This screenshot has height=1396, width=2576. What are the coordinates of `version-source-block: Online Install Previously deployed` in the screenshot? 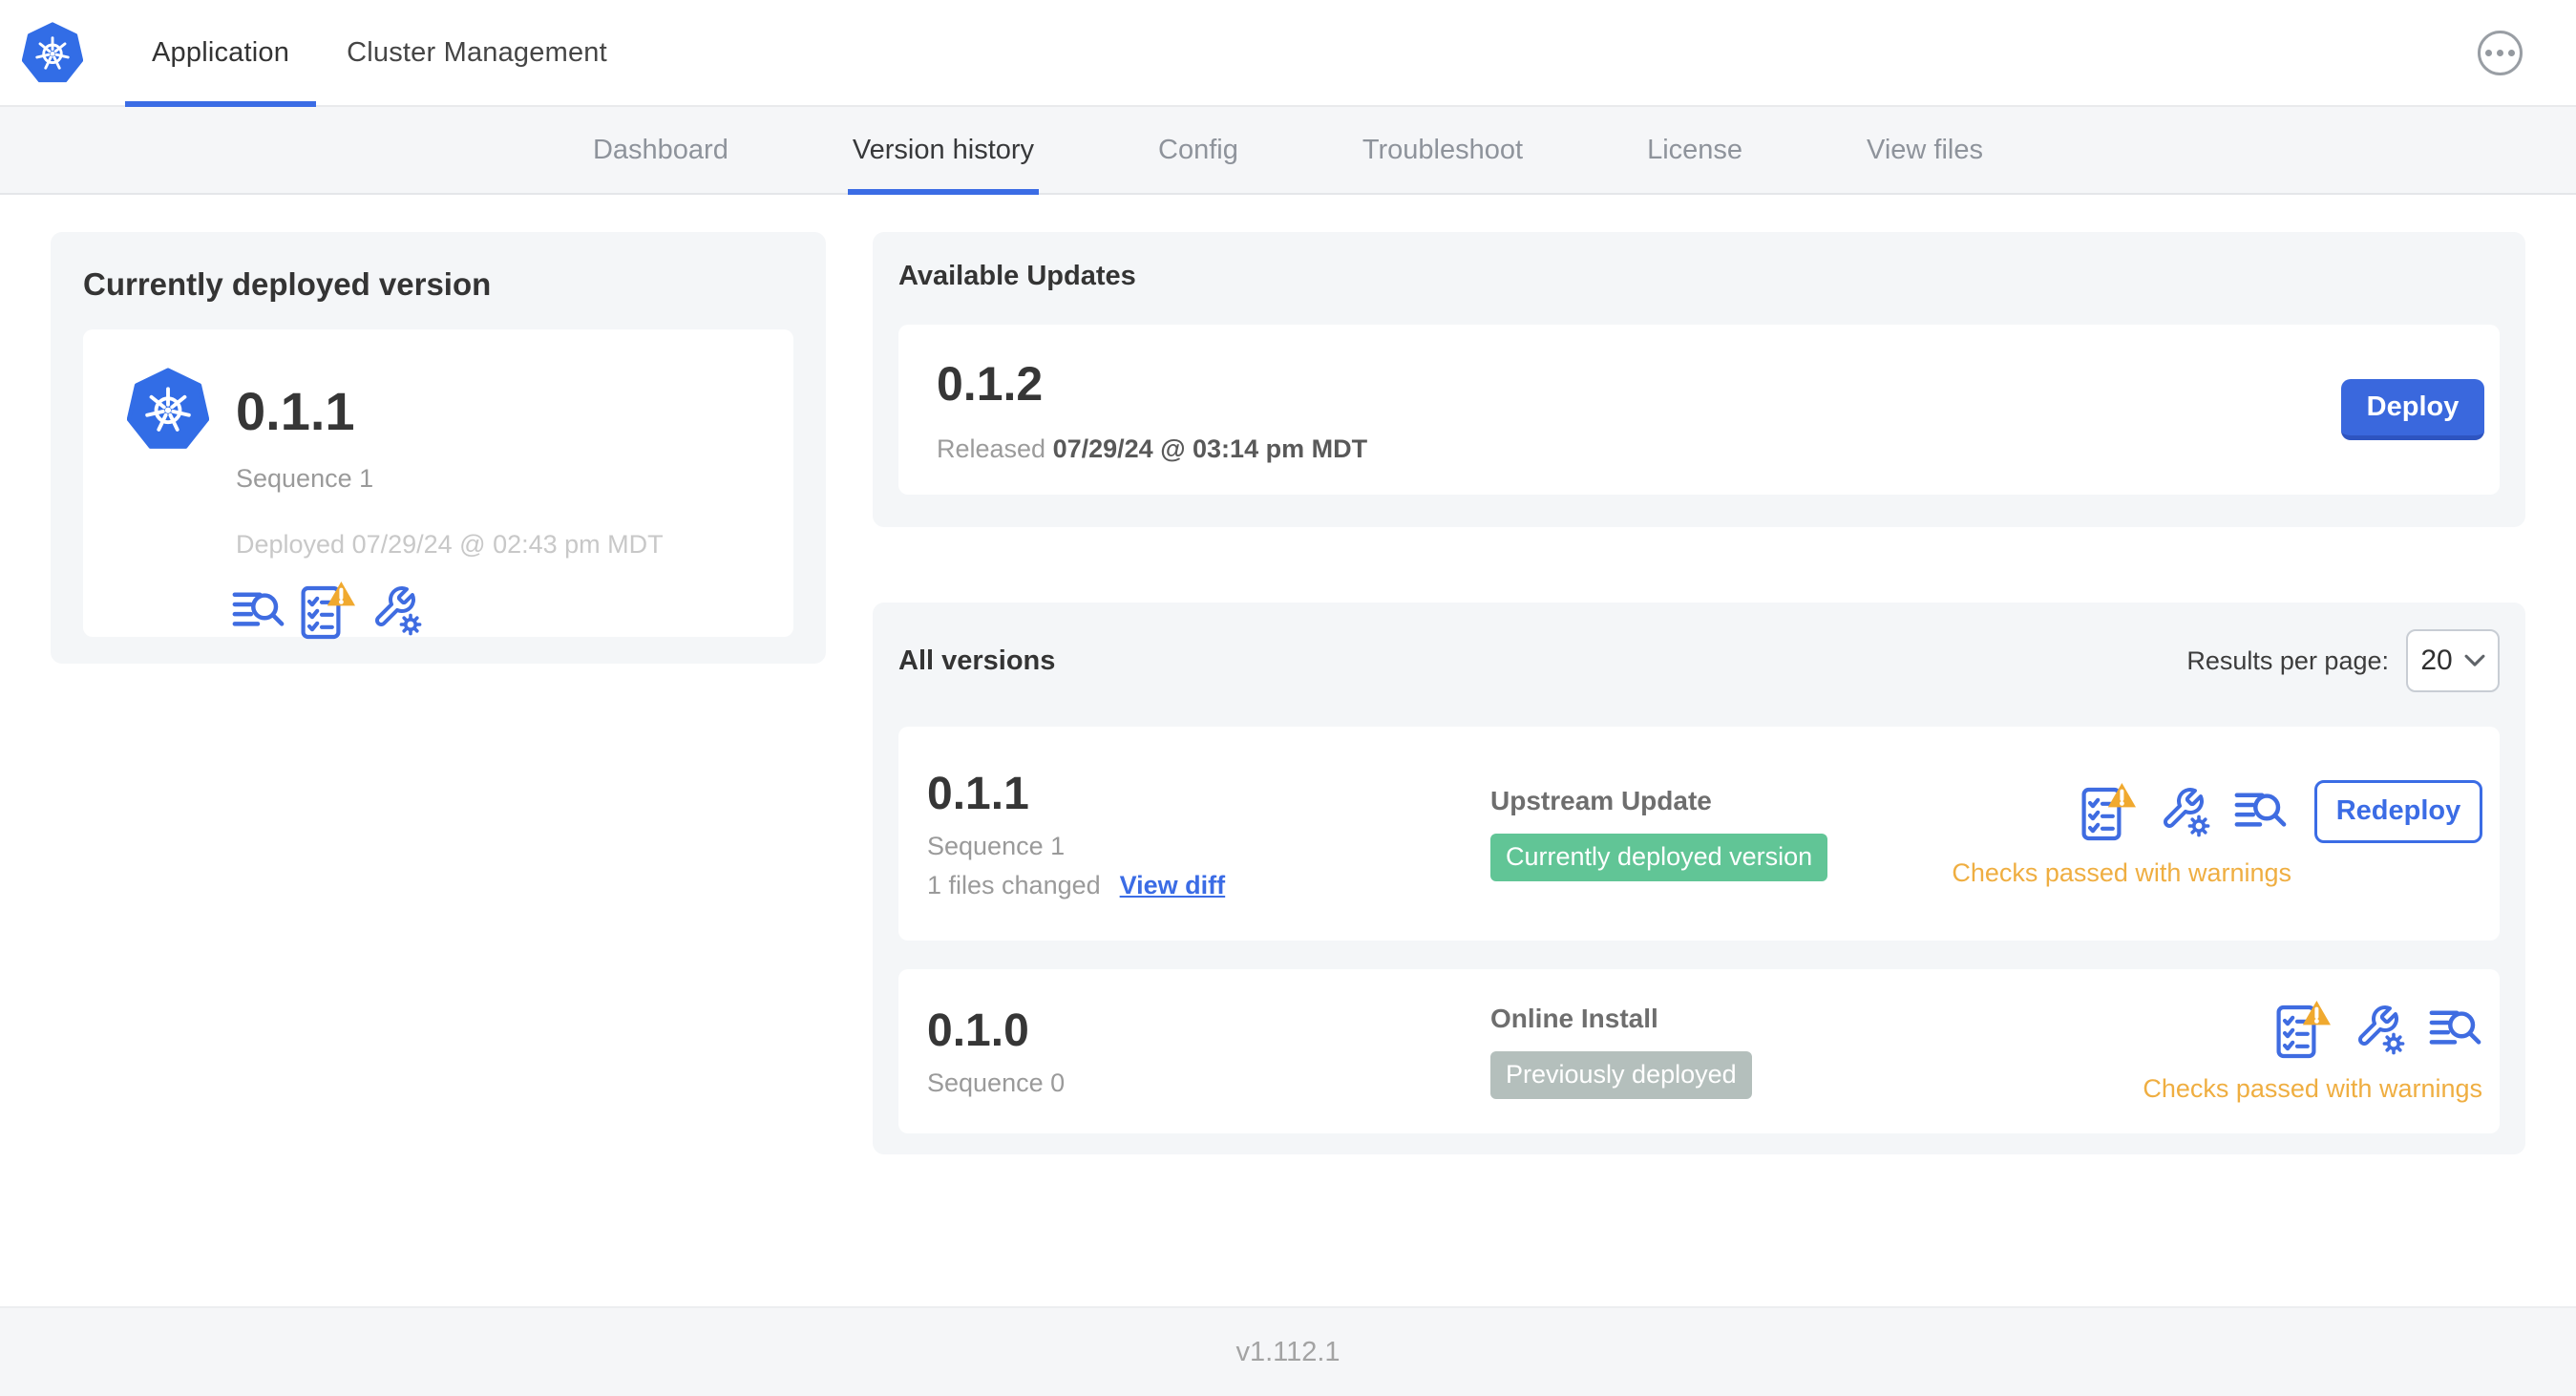 It's located at (1816, 1051).